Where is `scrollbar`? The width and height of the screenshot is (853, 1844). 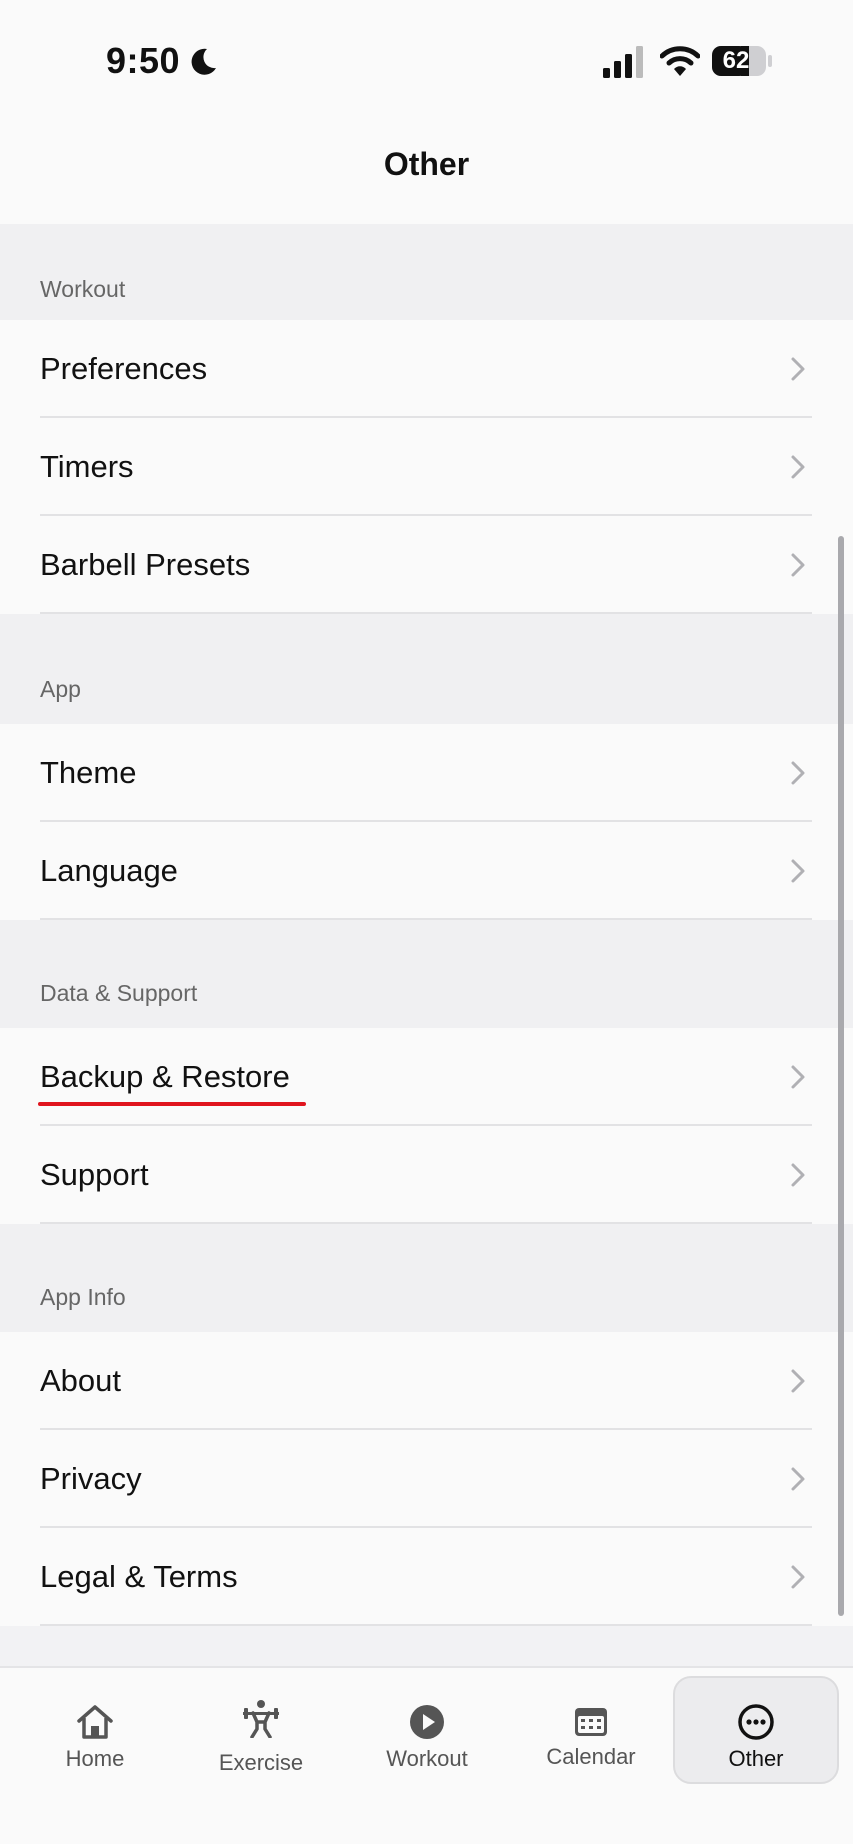 scrollbar is located at coordinates (841, 1076).